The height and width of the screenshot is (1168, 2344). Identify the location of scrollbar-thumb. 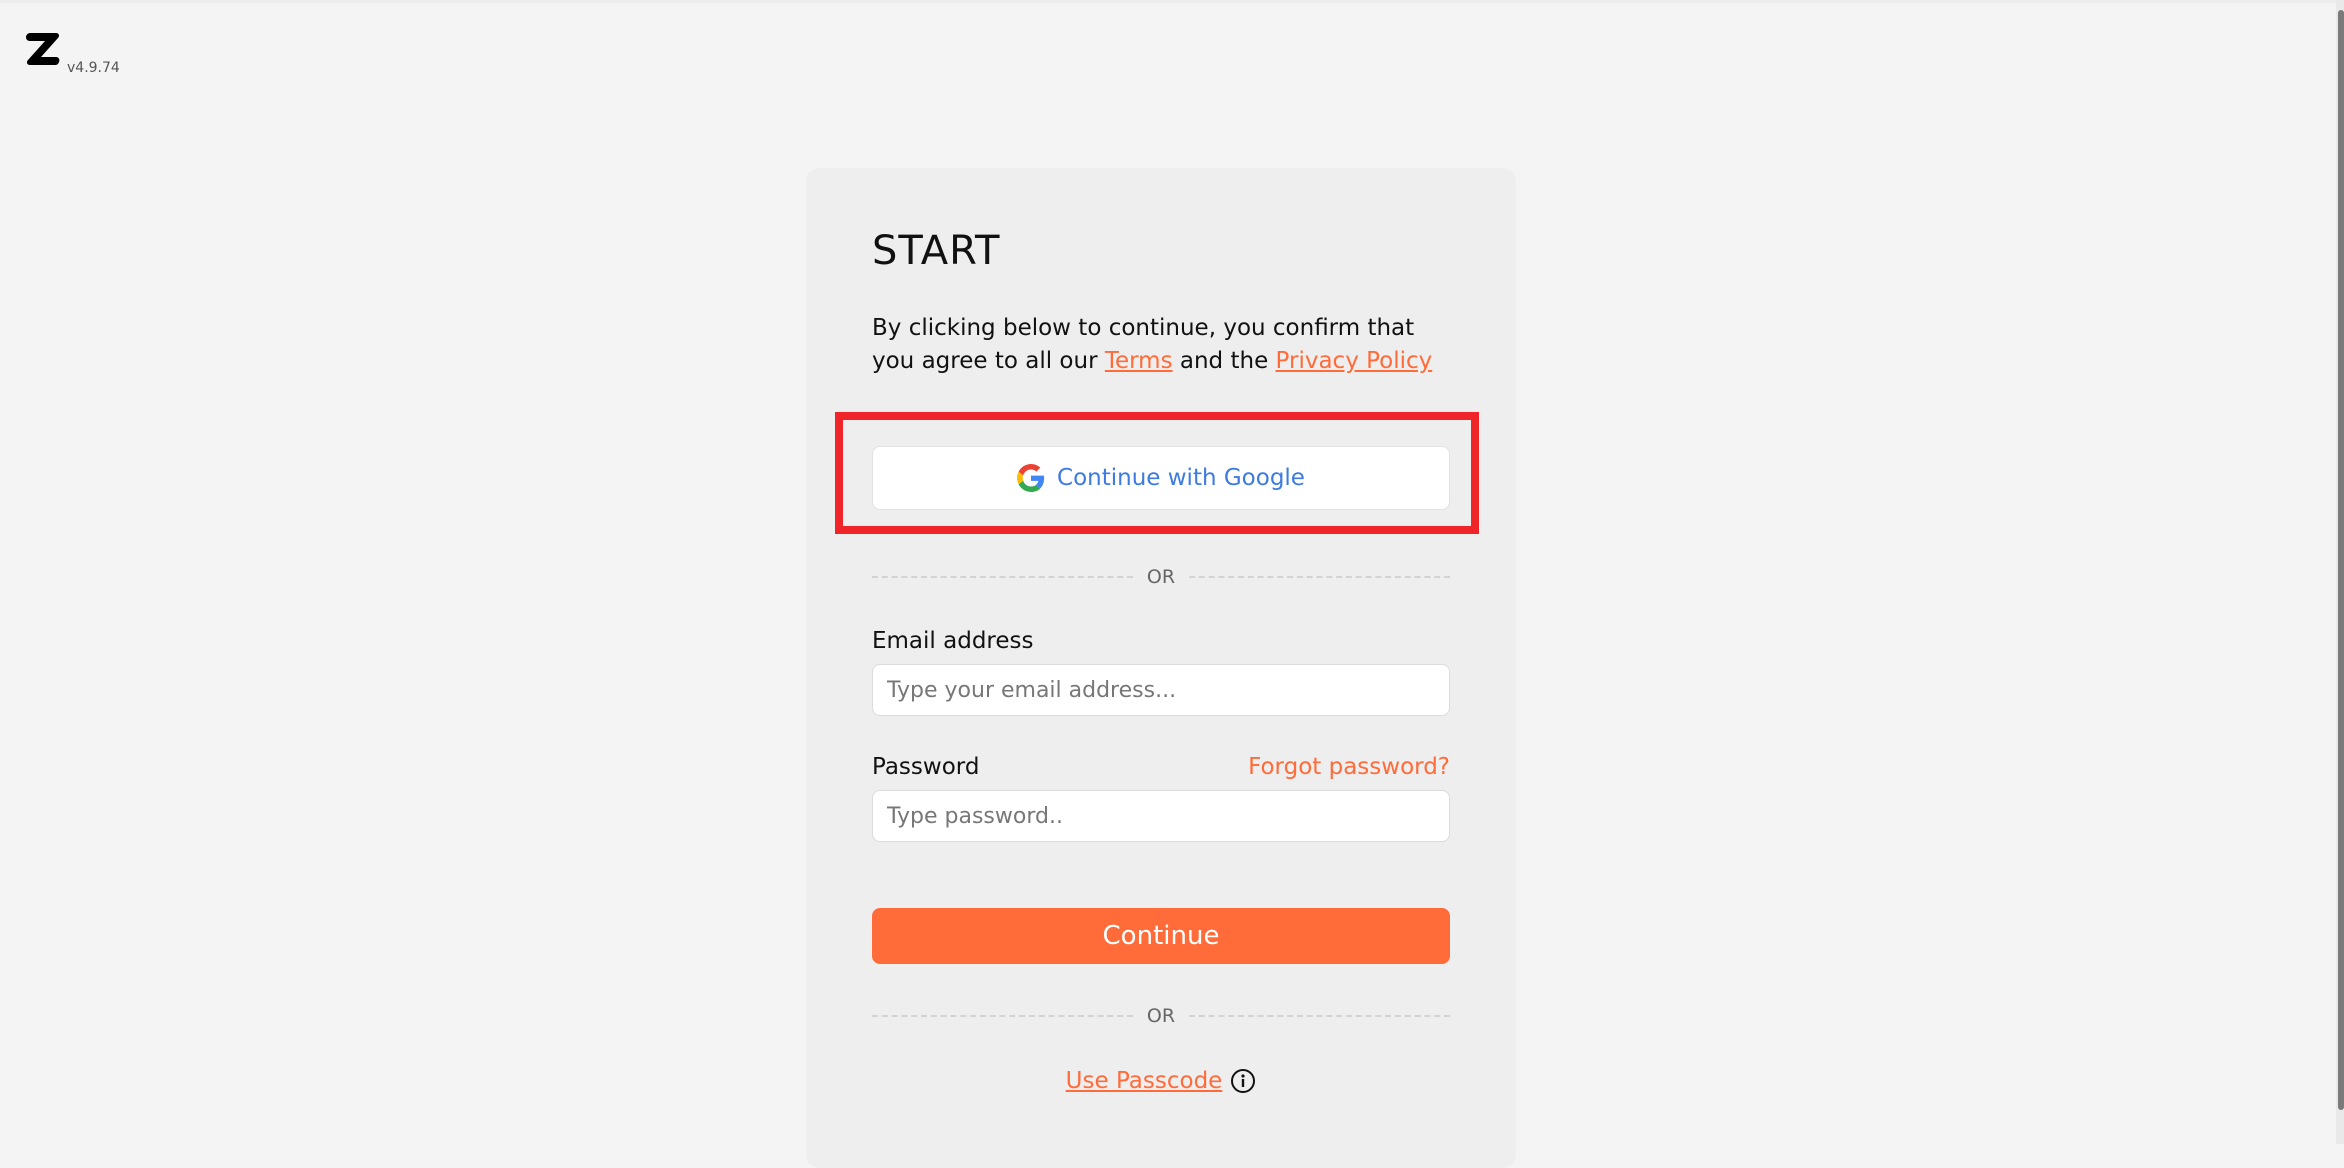
(2341, 560).